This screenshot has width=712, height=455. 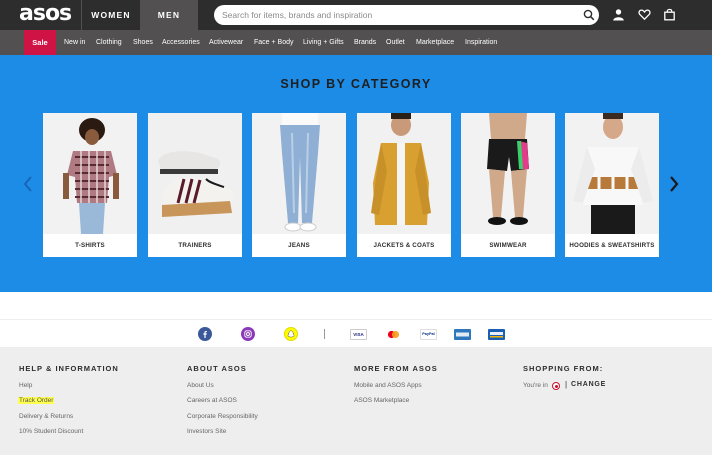 I want to click on carousel-next-arrow-icon, so click(x=674, y=184).